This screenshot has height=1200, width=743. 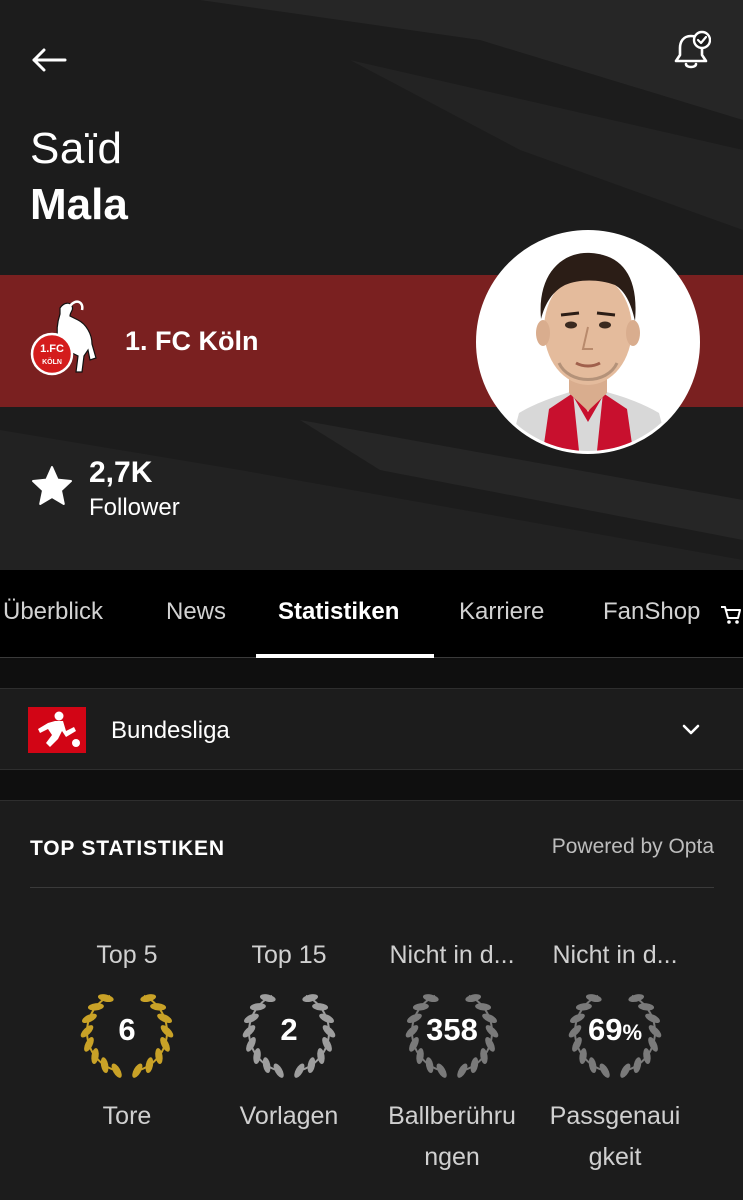 What do you see at coordinates (731, 615) in the screenshot?
I see `cart-icon` at bounding box center [731, 615].